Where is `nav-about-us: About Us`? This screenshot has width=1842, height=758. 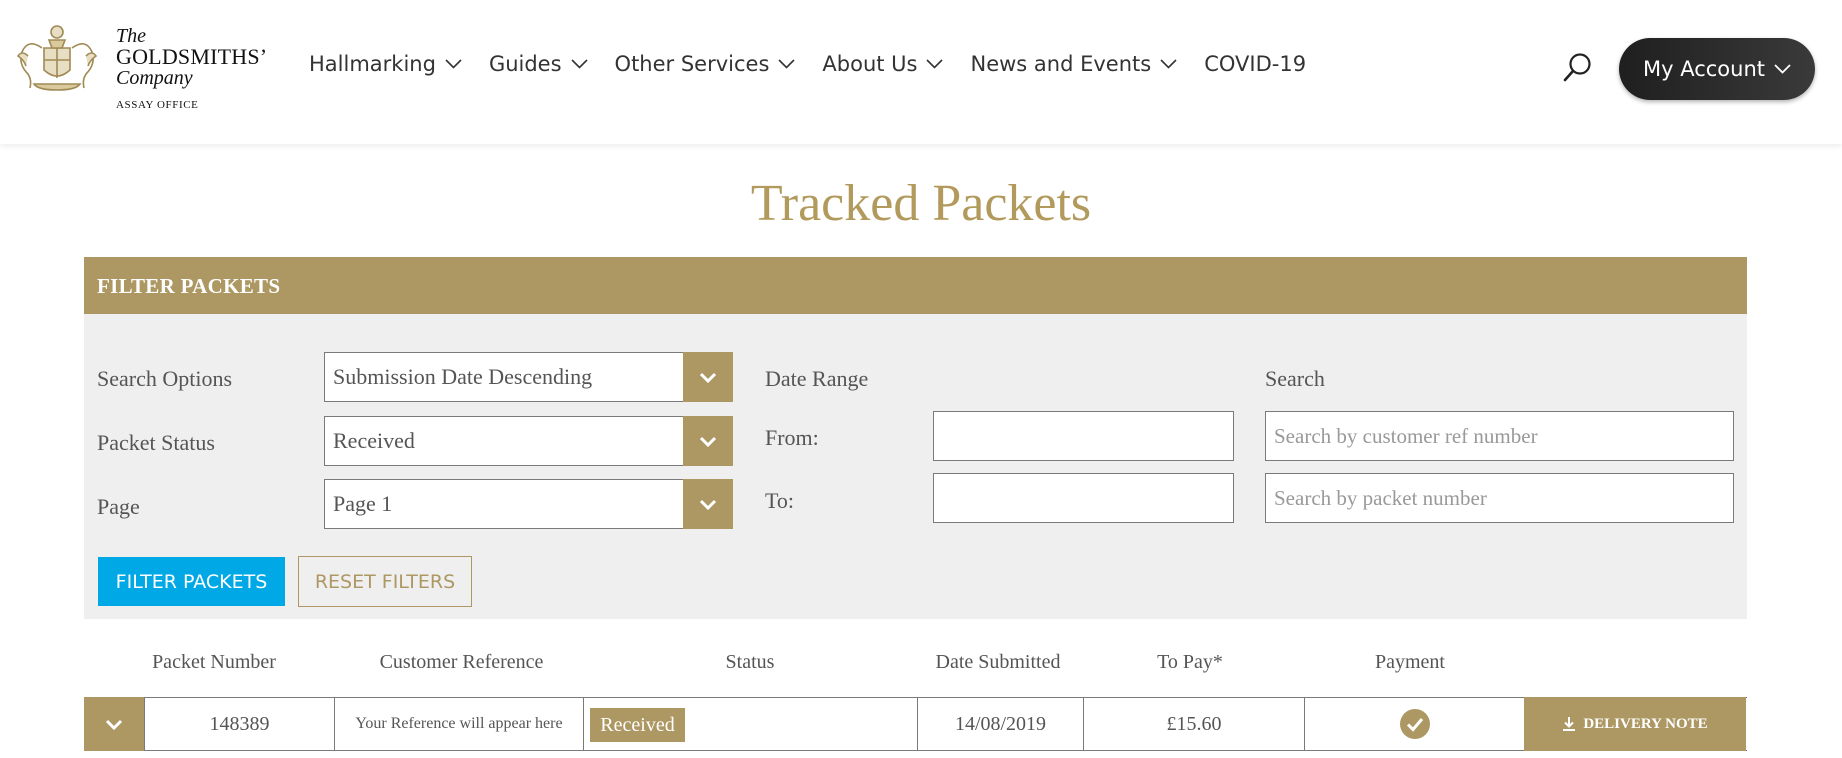 nav-about-us: About Us is located at coordinates (883, 64).